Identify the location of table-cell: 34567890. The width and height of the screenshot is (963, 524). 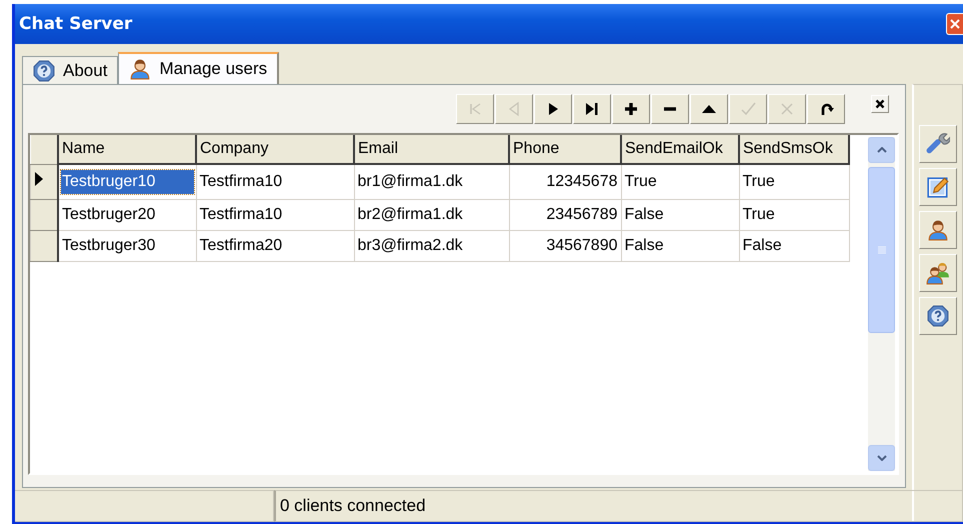
(565, 246).